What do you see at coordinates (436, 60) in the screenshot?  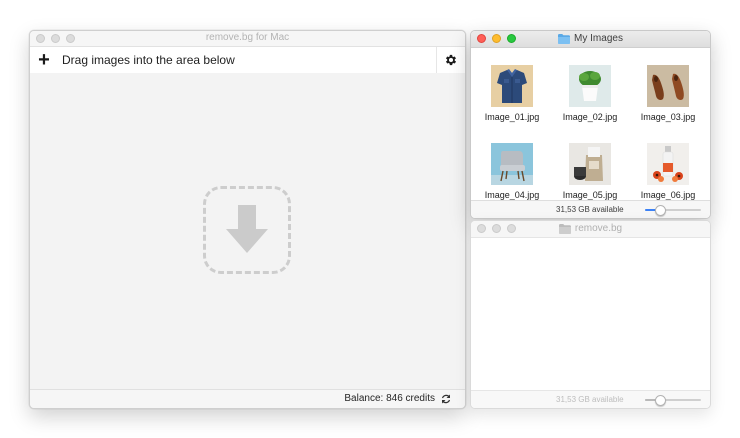 I see `toolbar-divider` at bounding box center [436, 60].